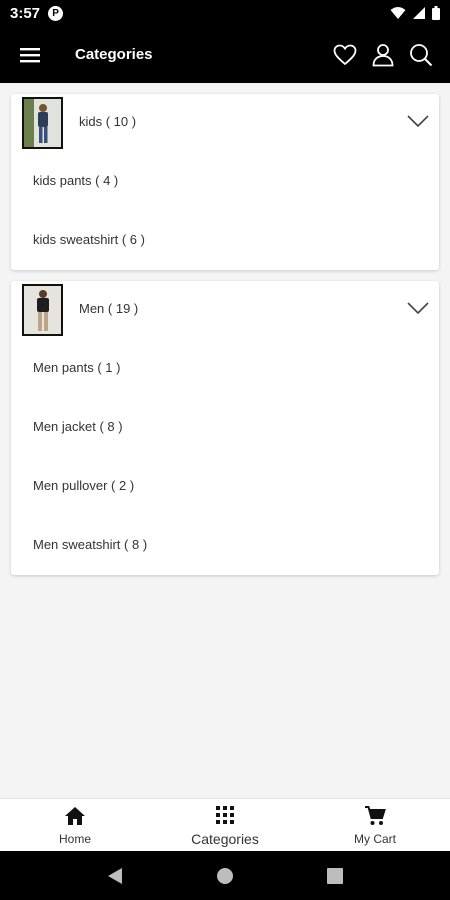  Describe the element at coordinates (114, 54) in the screenshot. I see `page-title: Categories` at that location.